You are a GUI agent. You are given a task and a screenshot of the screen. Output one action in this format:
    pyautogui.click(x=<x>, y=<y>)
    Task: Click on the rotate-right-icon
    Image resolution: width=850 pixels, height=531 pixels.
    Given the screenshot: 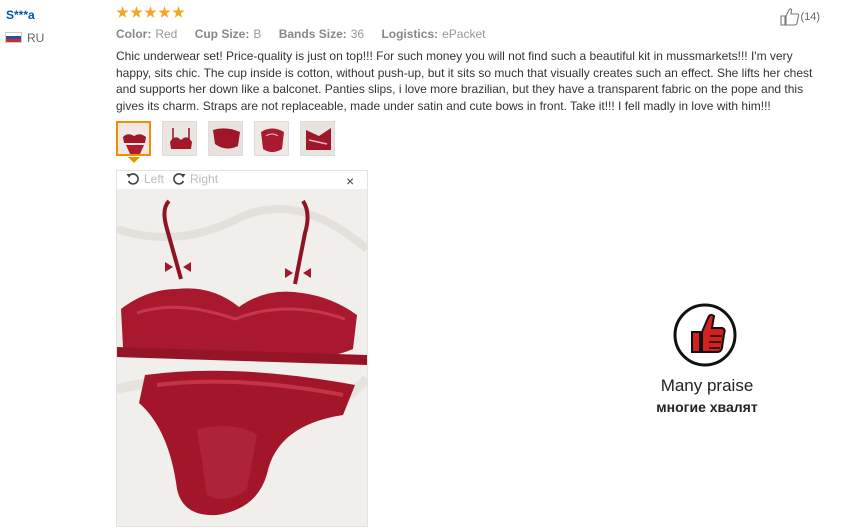 What is the action you would take?
    pyautogui.click(x=179, y=179)
    